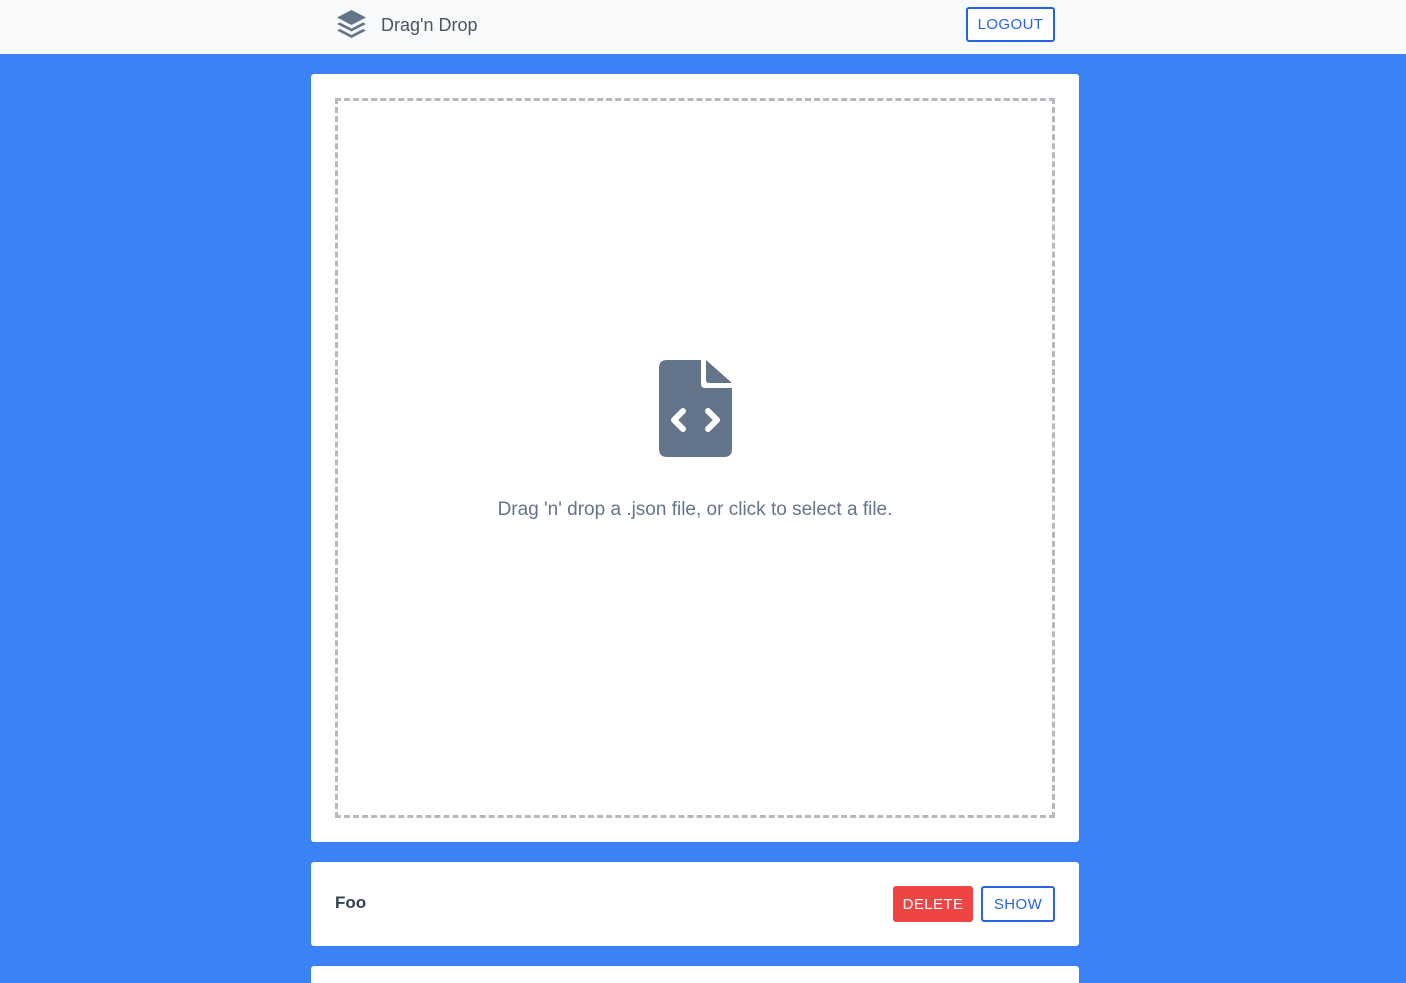  I want to click on brand-link: Drag'n Drop, so click(406, 25).